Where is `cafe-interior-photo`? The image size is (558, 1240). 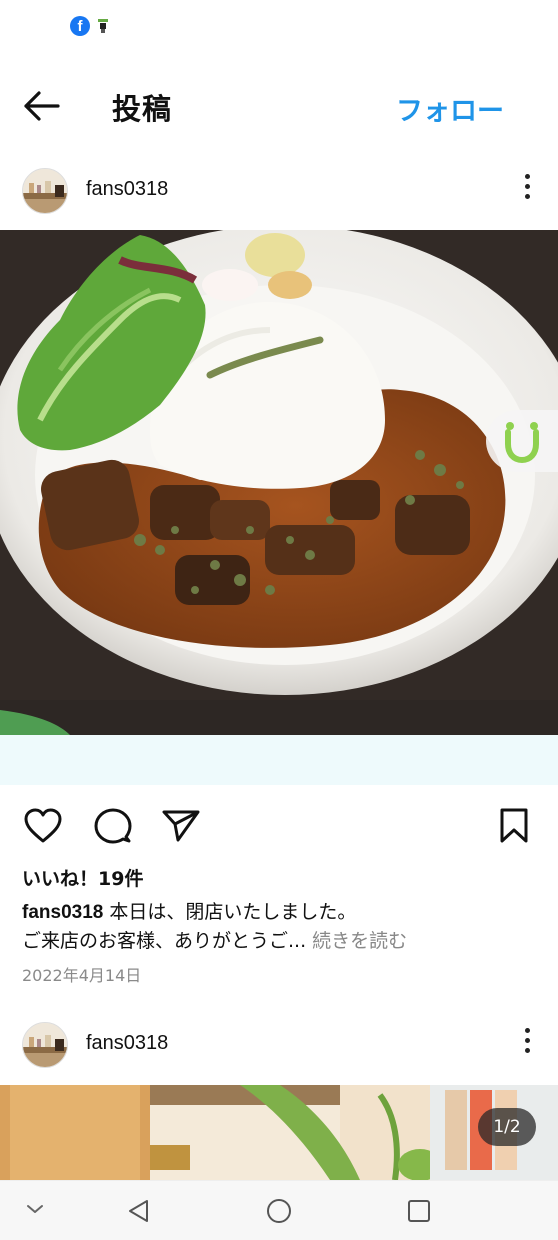 cafe-interior-photo is located at coordinates (279, 1132).